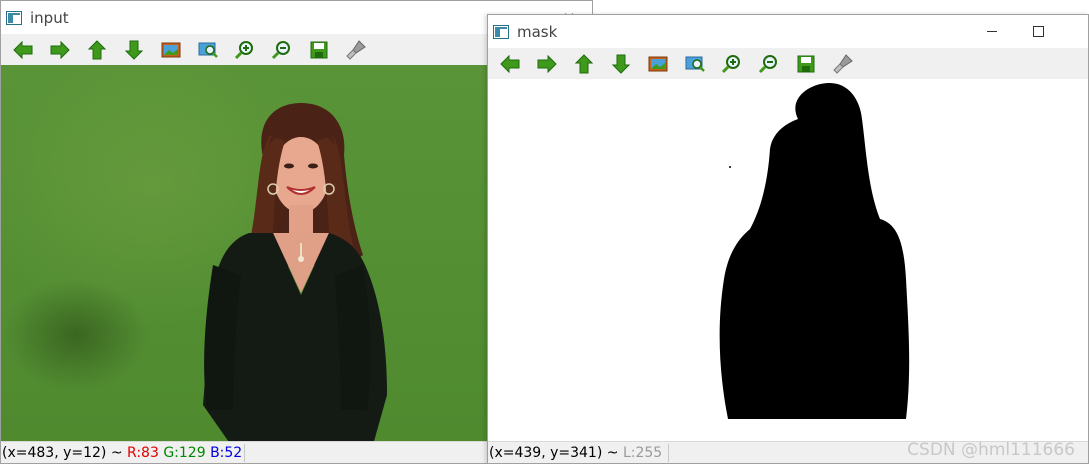  I want to click on minimize-icon, so click(992, 31).